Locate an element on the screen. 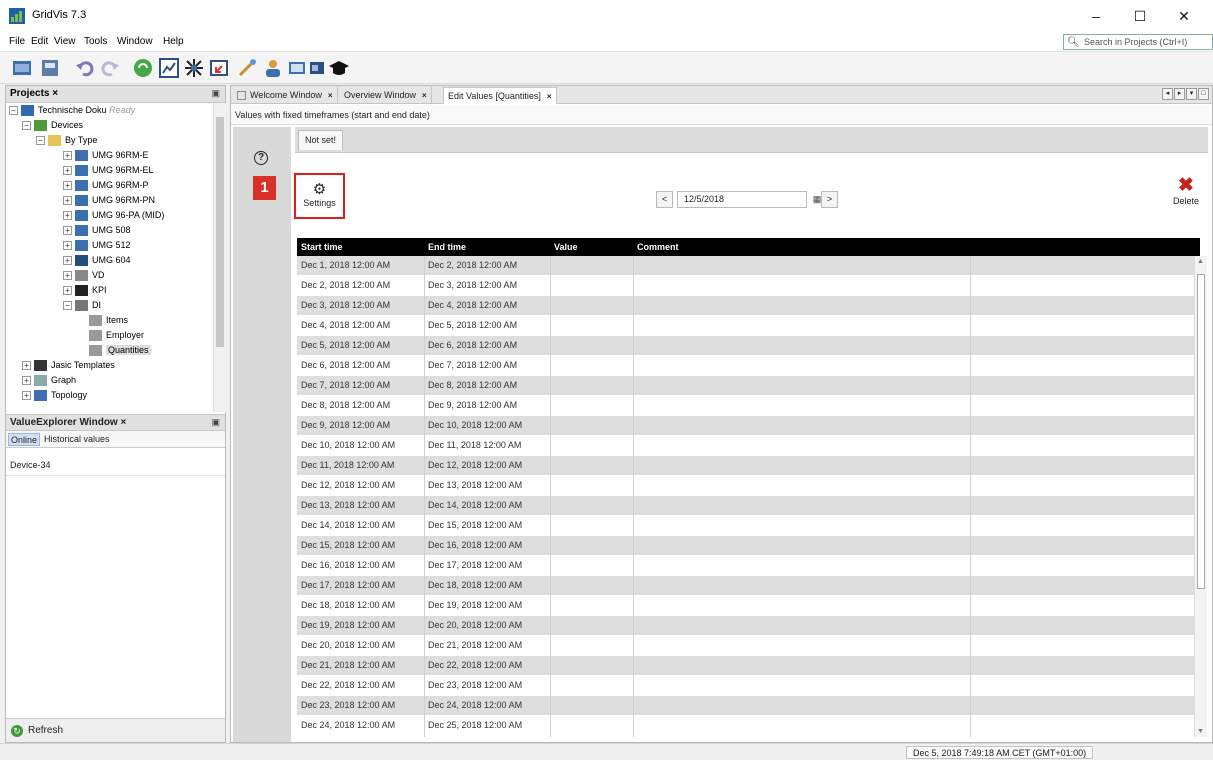  table-row: Dec 1, 2018 12:00 AM Dec 2, 2018 12:00 AM is located at coordinates (748, 265).